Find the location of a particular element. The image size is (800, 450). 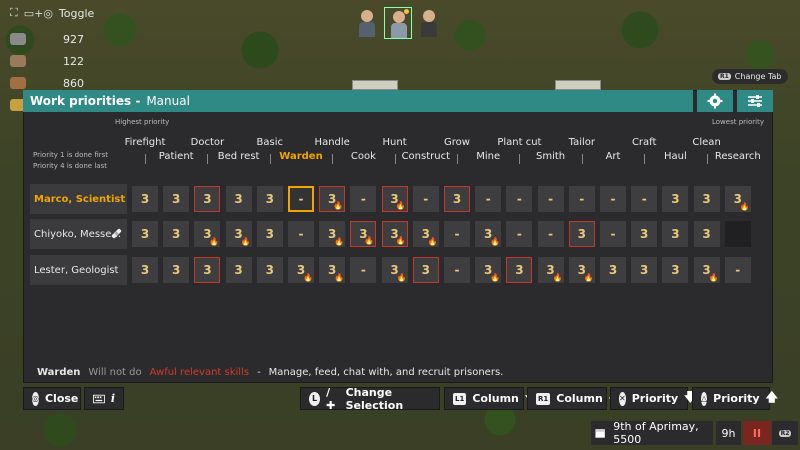

priority-cell is located at coordinates (737, 234).